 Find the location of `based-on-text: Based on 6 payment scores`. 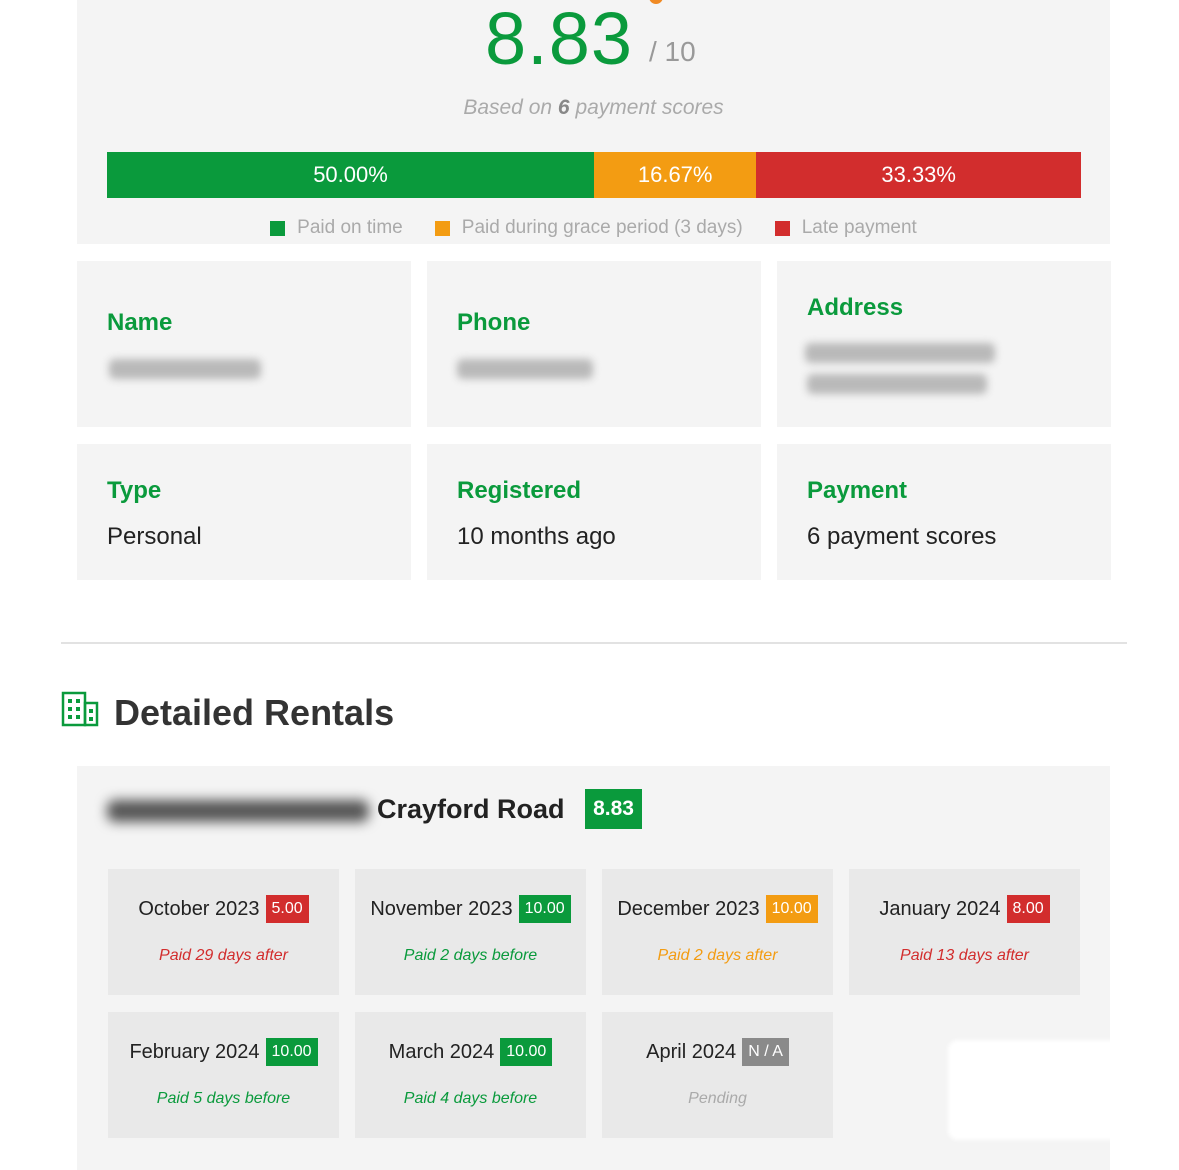

based-on-text: Based on 6 payment scores is located at coordinates (593, 108).